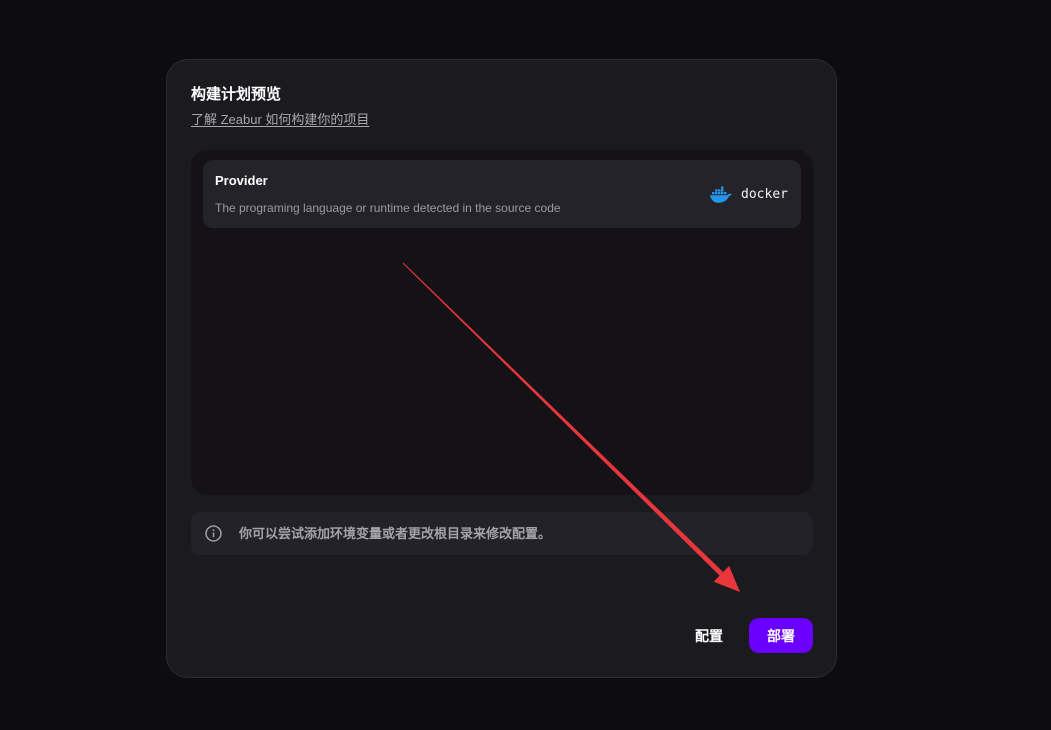 This screenshot has width=1051, height=730. What do you see at coordinates (280, 120) in the screenshot?
I see `learn-more-link: 了解 Zeabur 如何构建你的项目` at bounding box center [280, 120].